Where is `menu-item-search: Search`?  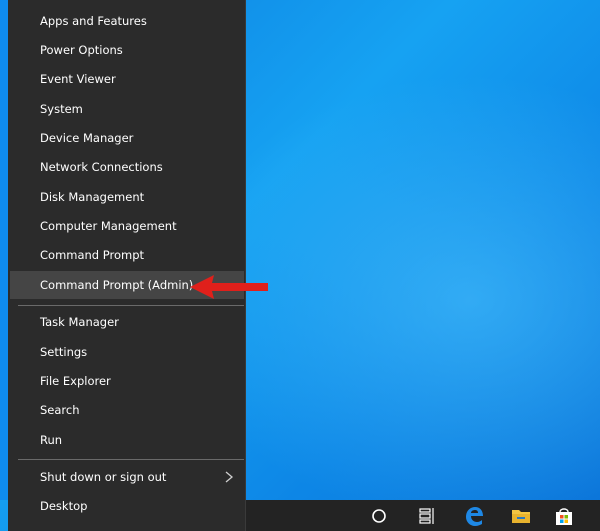 menu-item-search: Search is located at coordinates (127, 410).